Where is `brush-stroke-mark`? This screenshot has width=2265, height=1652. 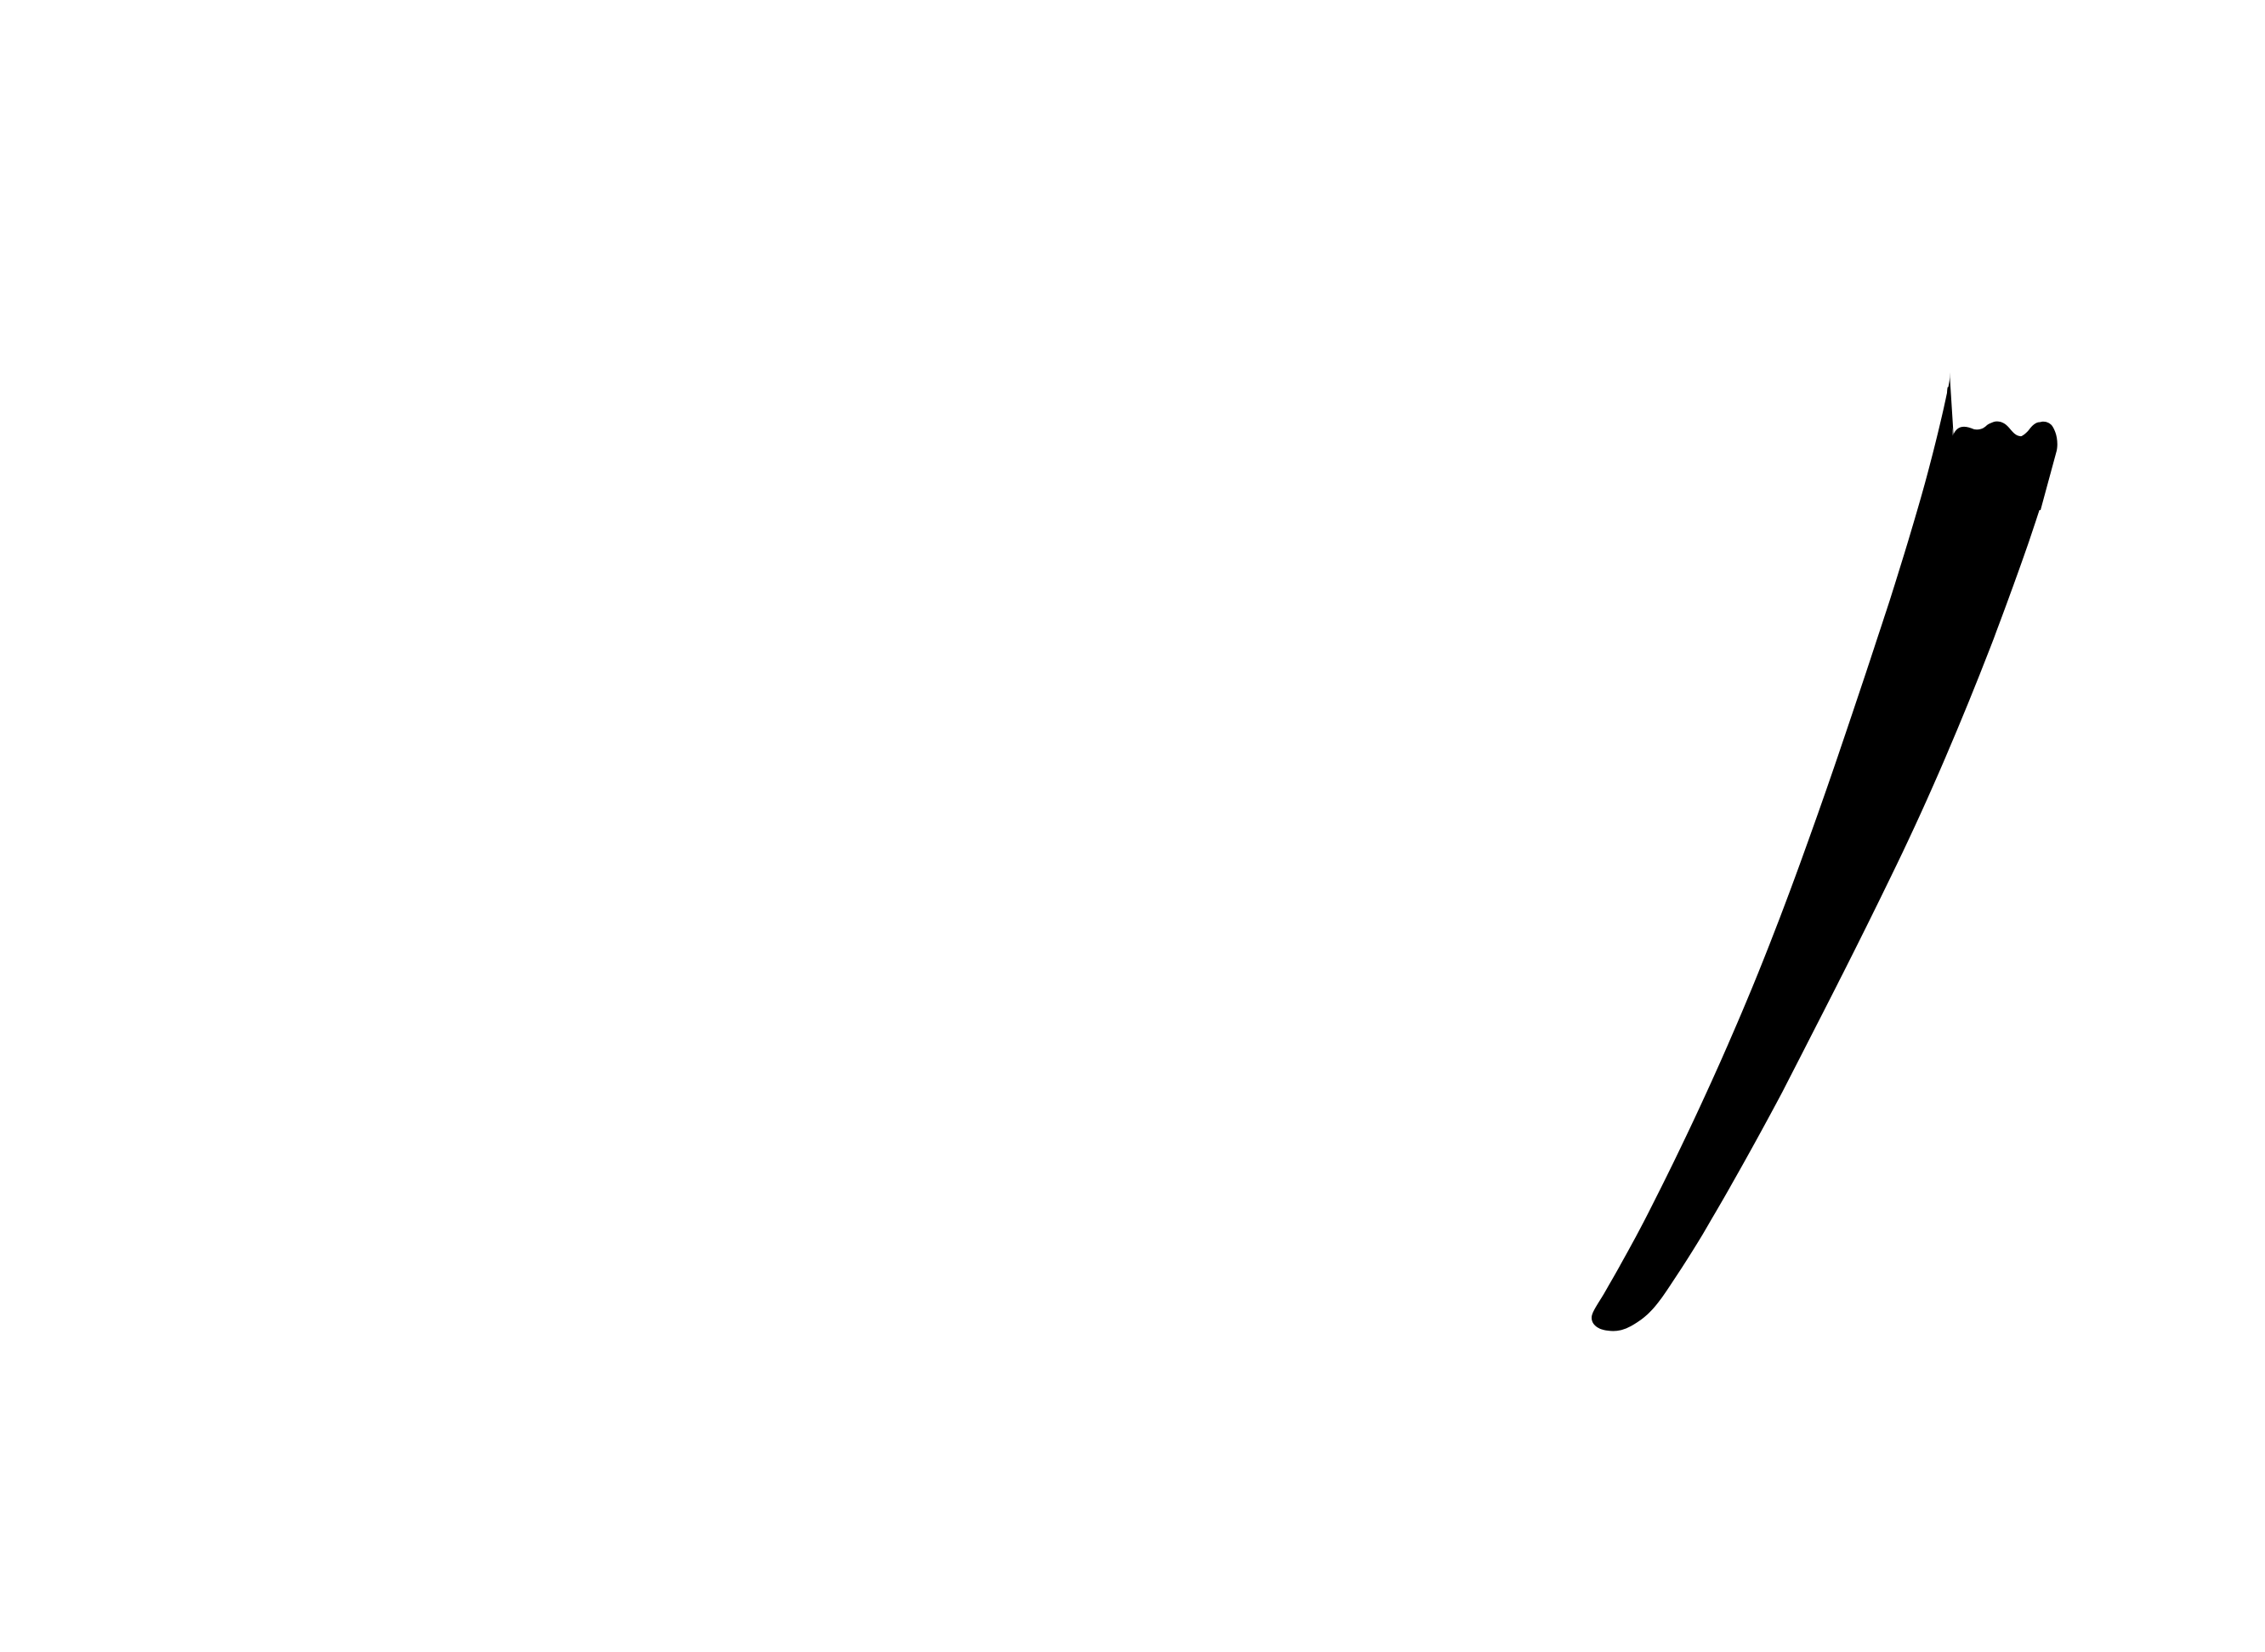
brush-stroke-mark is located at coordinates (1824, 851).